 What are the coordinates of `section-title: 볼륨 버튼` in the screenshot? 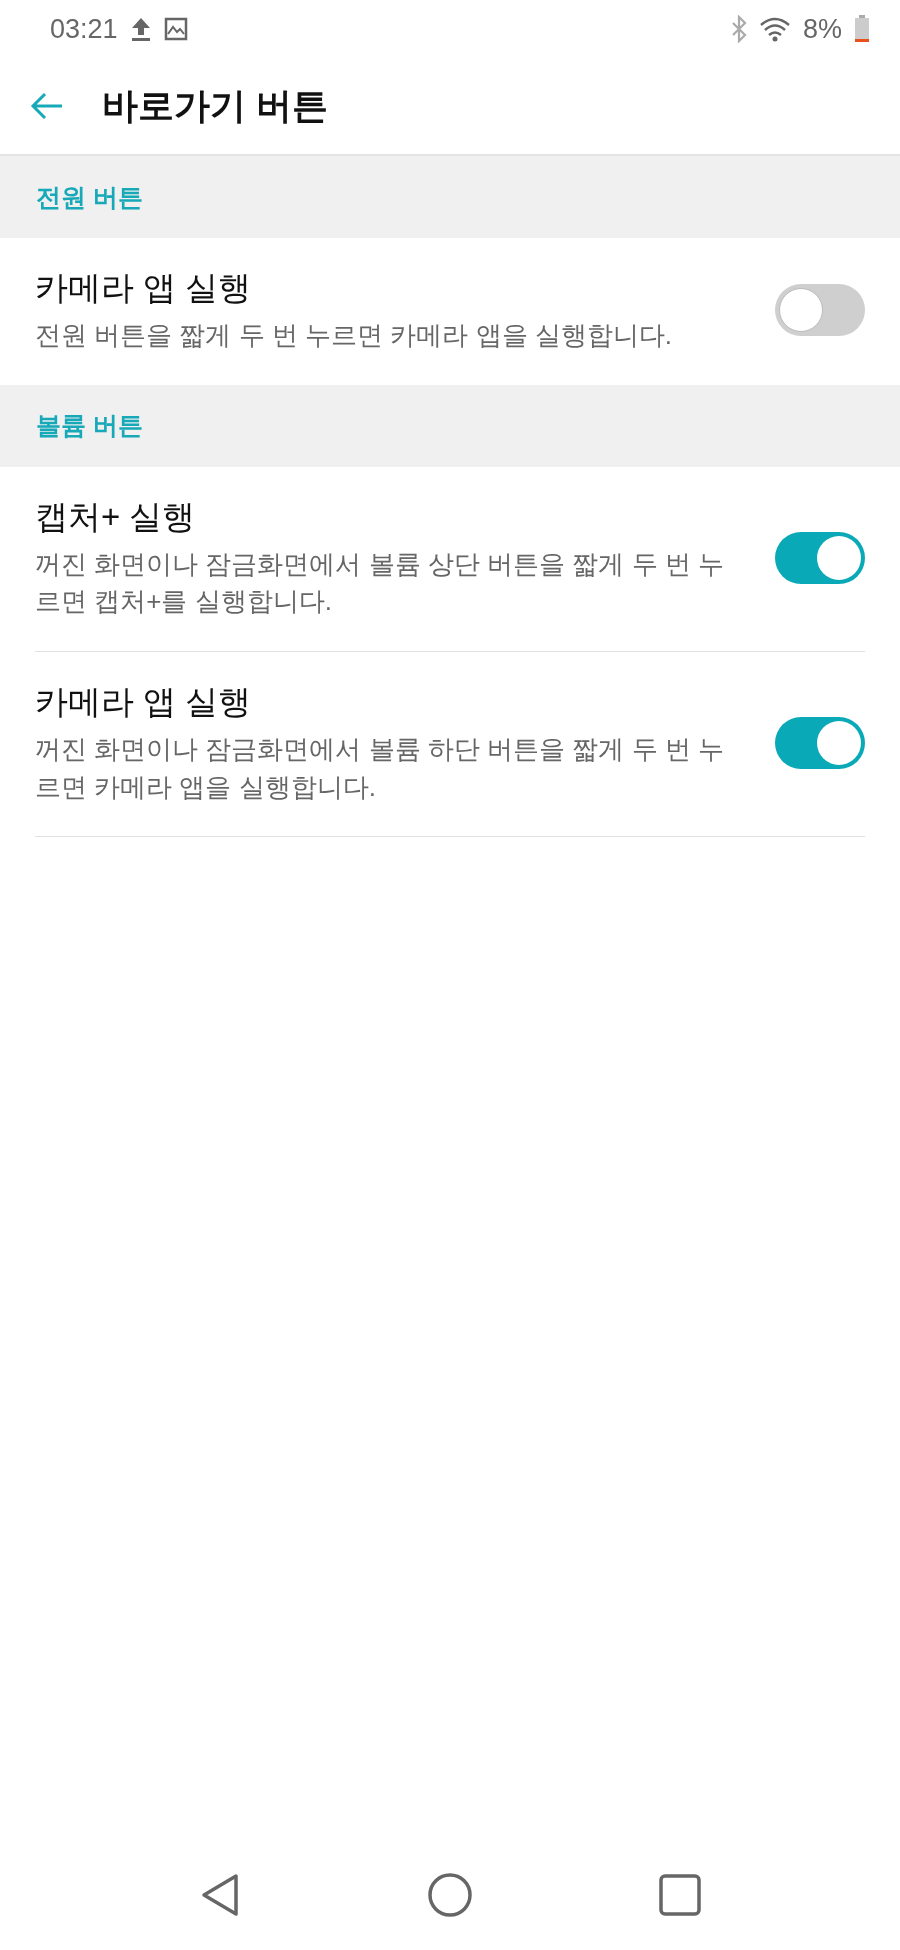 It's located at (89, 426).